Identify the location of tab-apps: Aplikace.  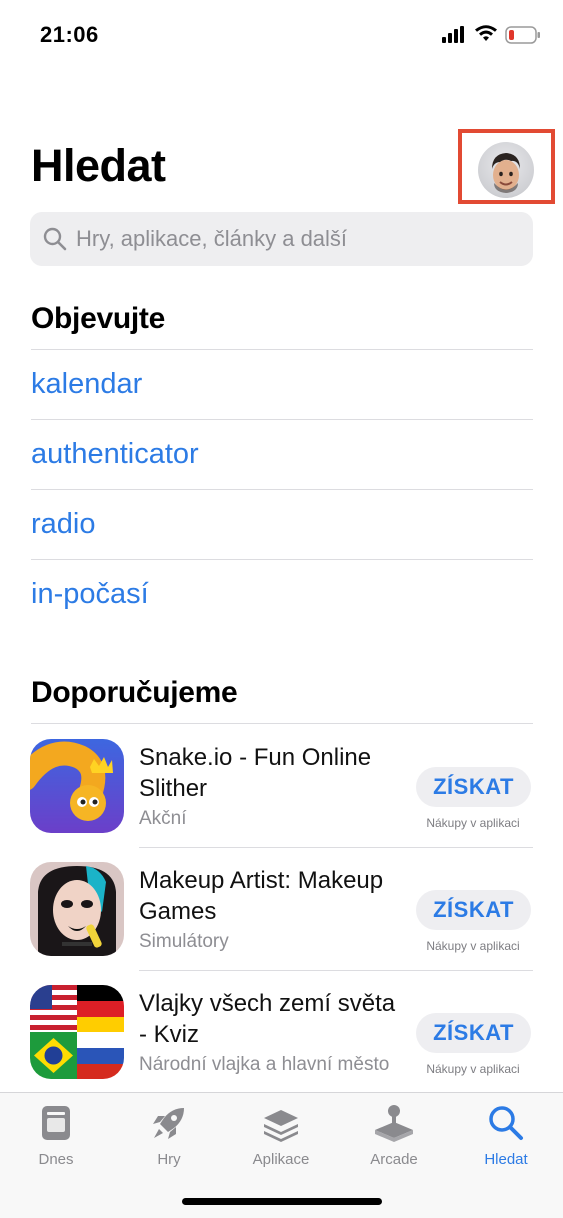
(281, 1136).